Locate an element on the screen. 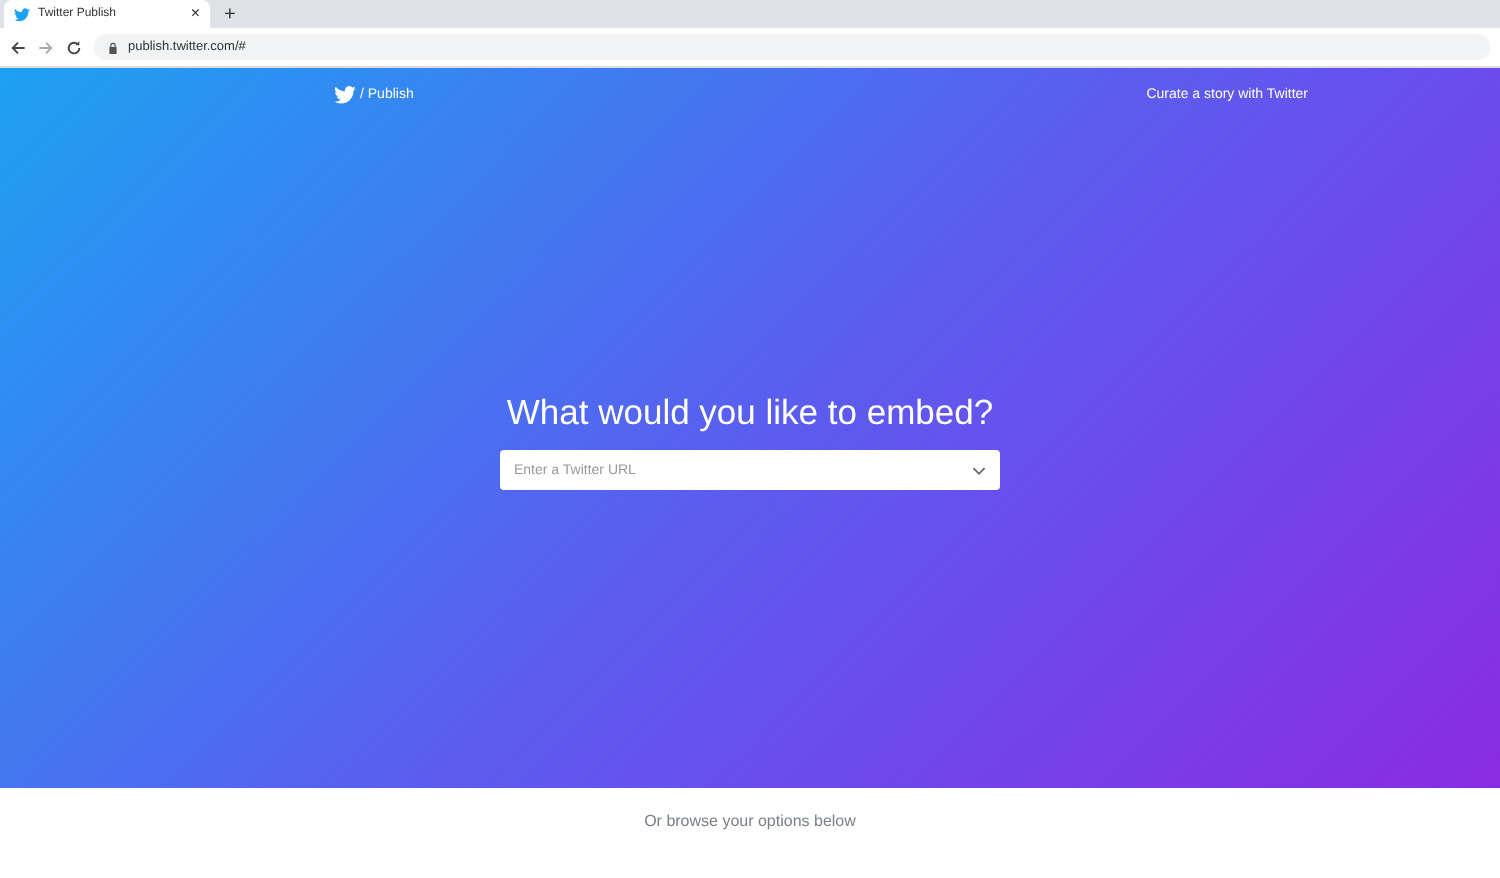 The image size is (1500, 878). close-tab-button: × is located at coordinates (195, 14).